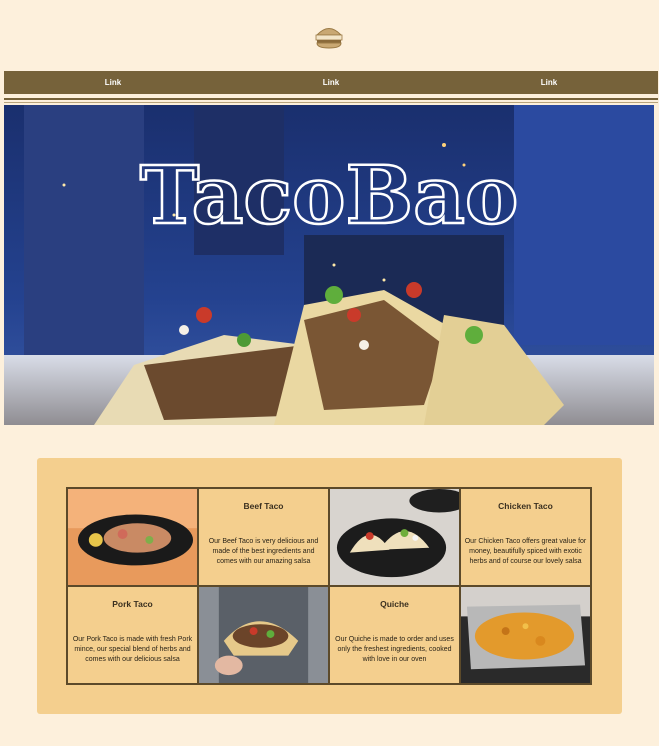 The width and height of the screenshot is (659, 746). I want to click on burger-logo-icon, so click(329, 38).